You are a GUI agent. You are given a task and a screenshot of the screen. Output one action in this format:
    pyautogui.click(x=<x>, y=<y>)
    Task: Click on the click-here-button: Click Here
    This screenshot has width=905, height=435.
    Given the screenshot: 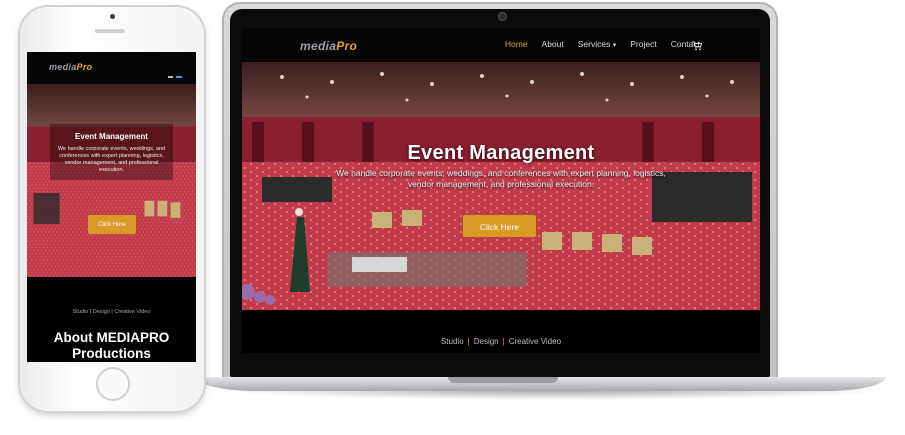 What is the action you would take?
    pyautogui.click(x=499, y=226)
    